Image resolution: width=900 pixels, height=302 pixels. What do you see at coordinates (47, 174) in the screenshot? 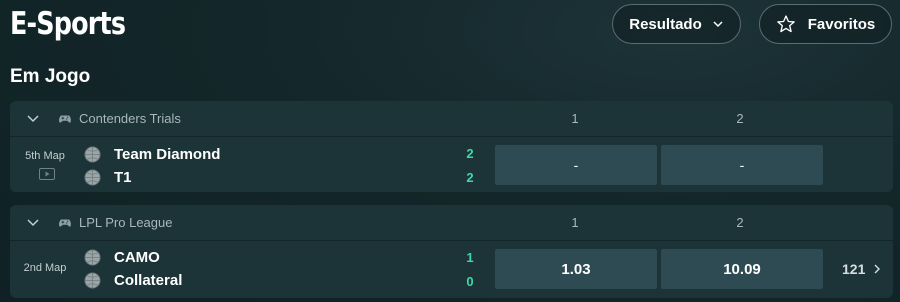
I see `play-icon` at bounding box center [47, 174].